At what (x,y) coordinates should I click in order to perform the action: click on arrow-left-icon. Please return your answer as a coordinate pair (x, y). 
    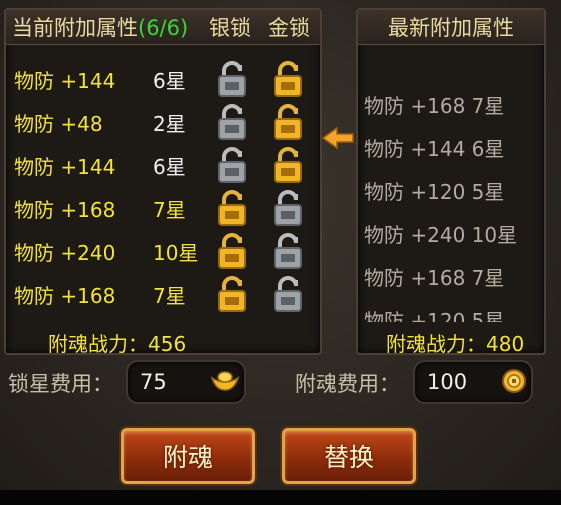
    Looking at the image, I should click on (337, 138).